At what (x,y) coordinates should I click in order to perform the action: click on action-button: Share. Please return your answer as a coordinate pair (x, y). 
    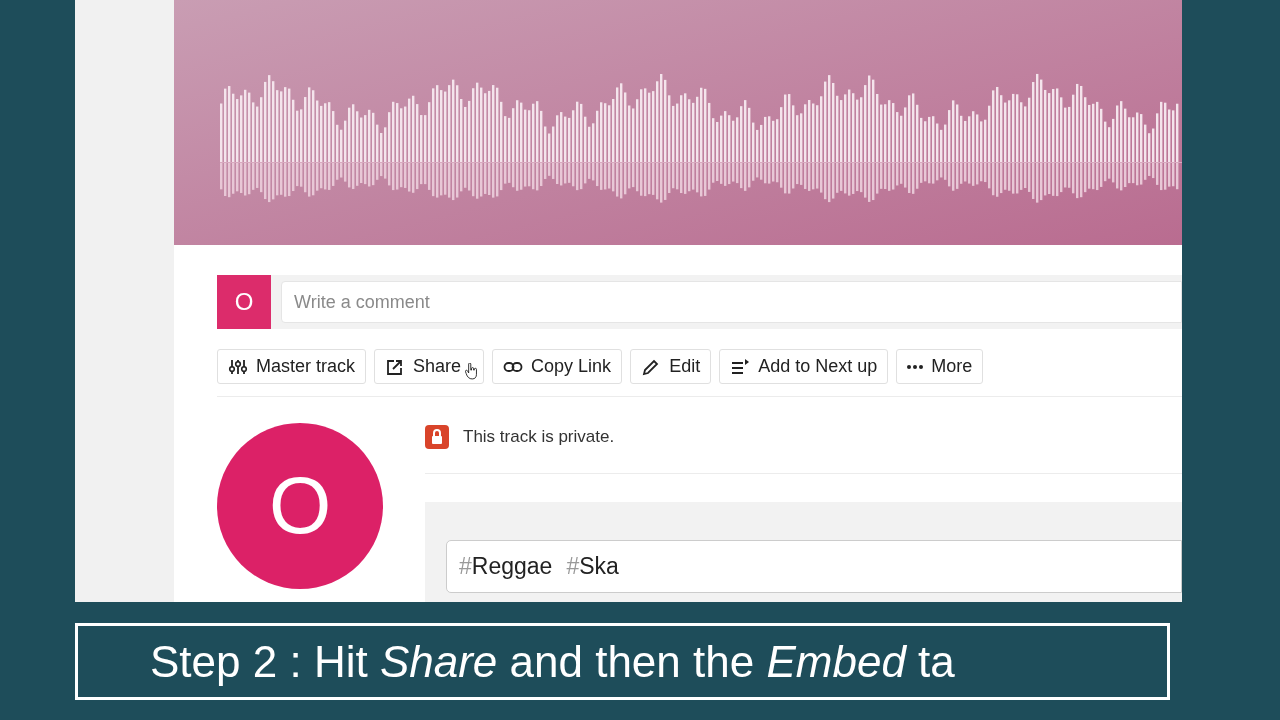
    Looking at the image, I should click on (429, 366).